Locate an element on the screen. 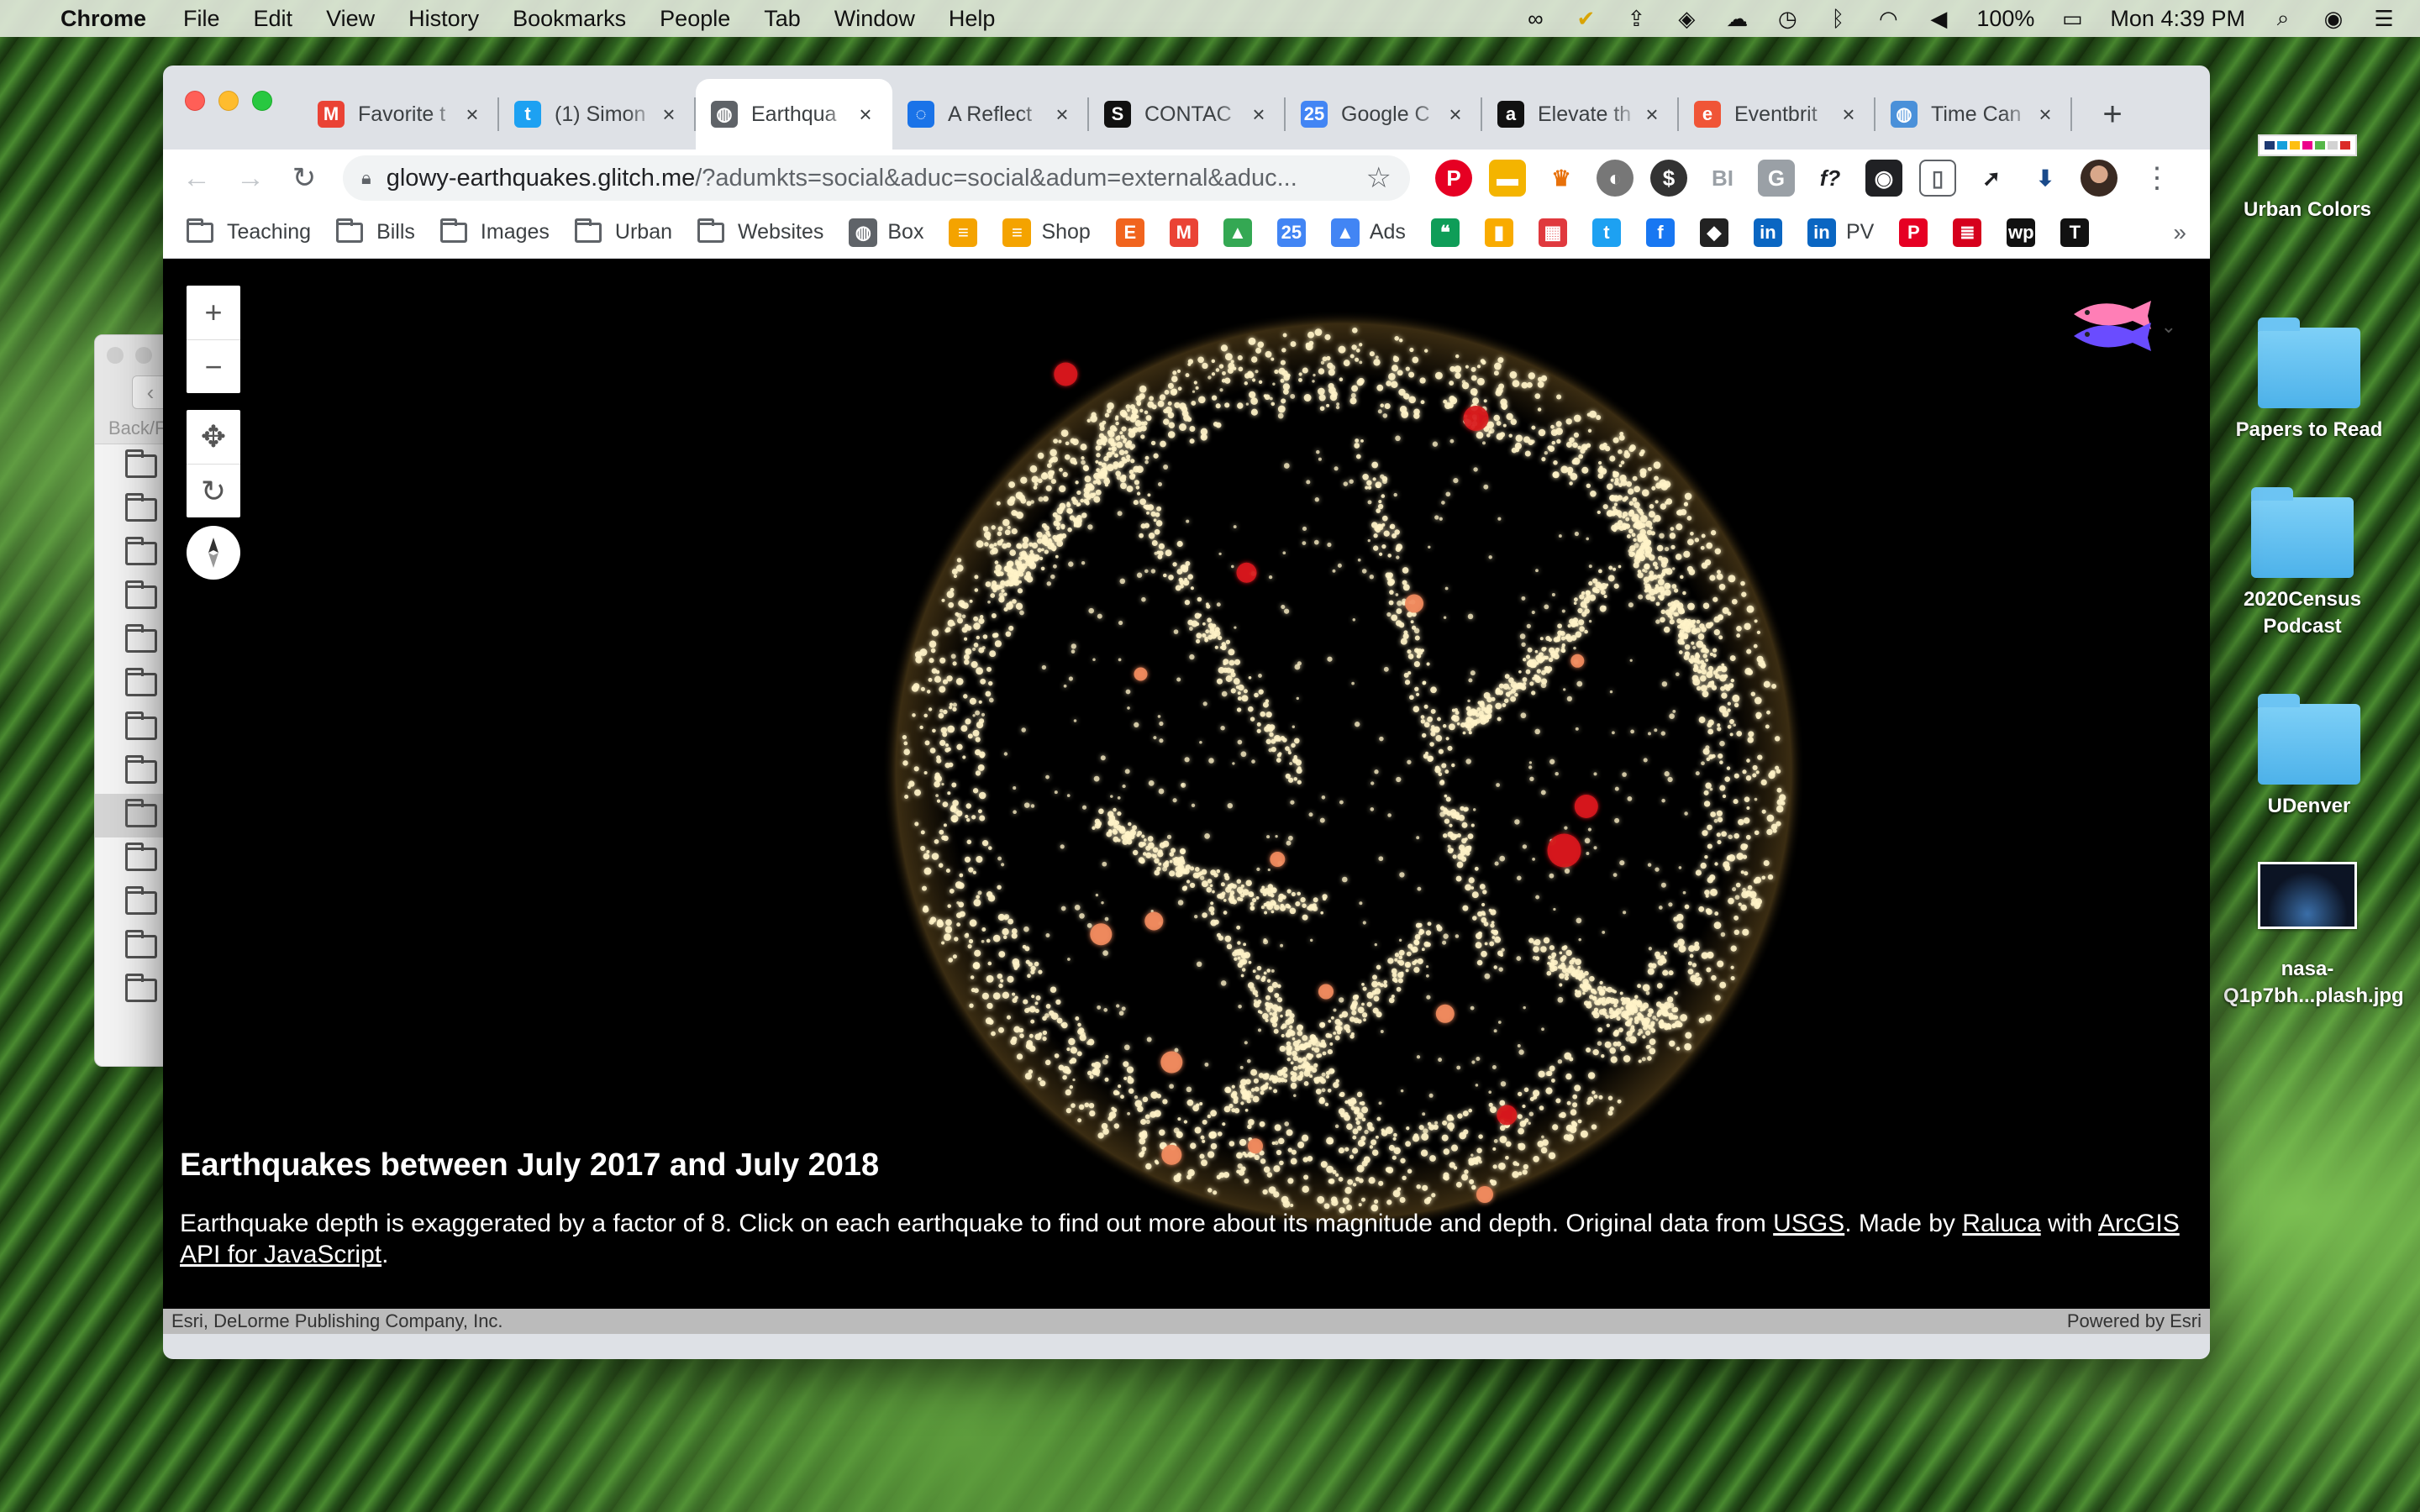 Image resolution: width=2420 pixels, height=1512 pixels. menu-history: History is located at coordinates (443, 19).